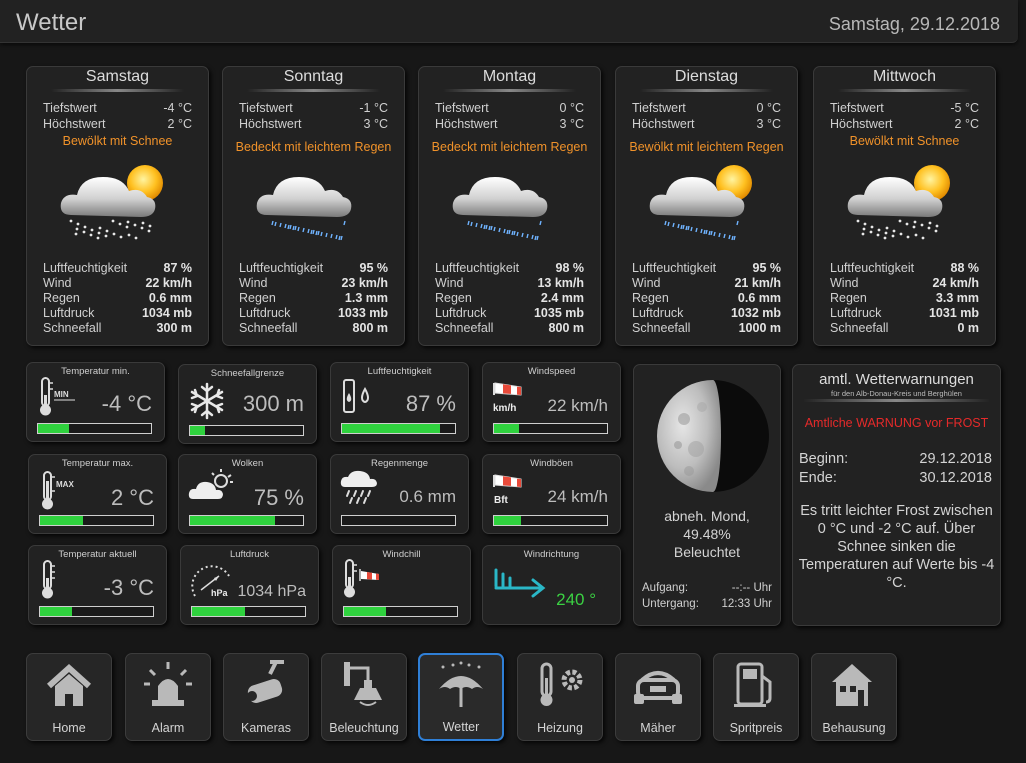  I want to click on nav-button-heizung: Heizung, so click(560, 697).